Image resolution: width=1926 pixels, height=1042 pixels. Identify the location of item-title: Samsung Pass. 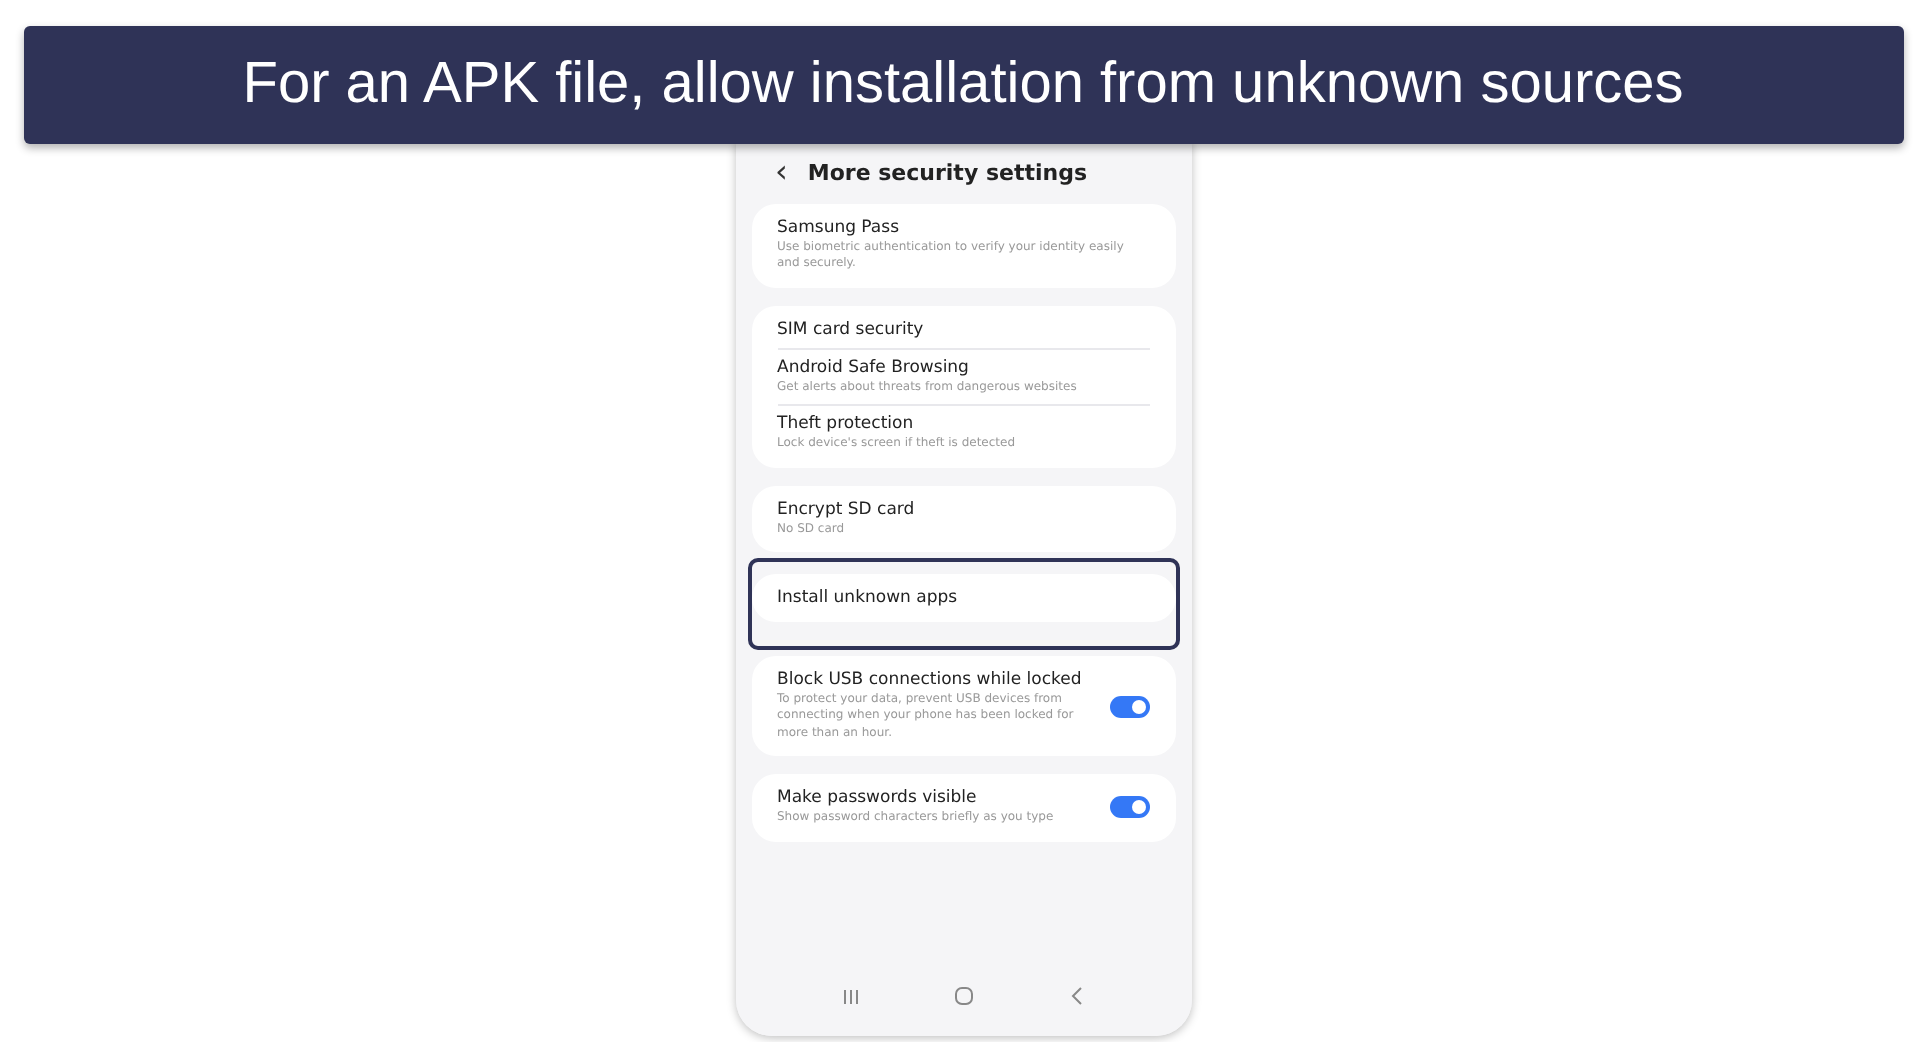
(839, 228).